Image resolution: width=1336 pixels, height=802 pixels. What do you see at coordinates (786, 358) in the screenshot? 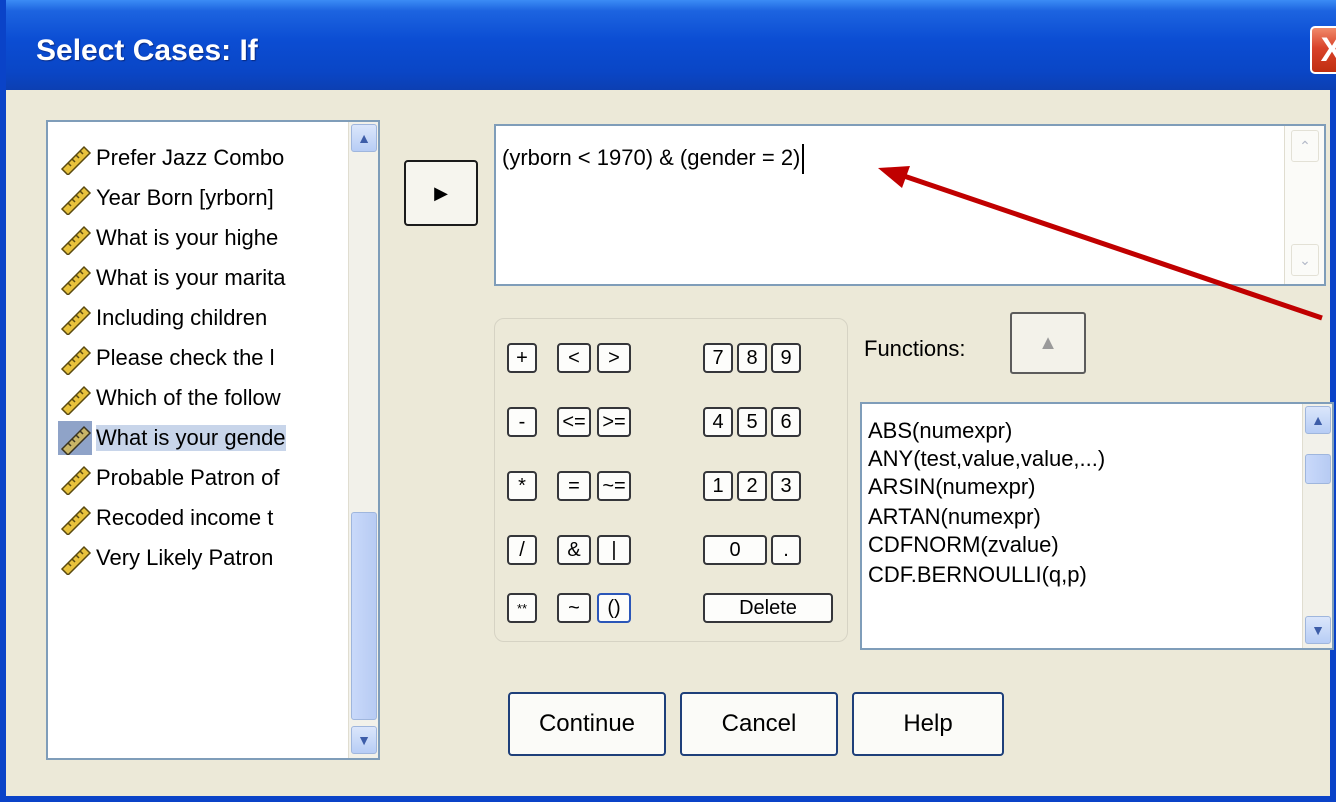
I see `key-9: 9` at bounding box center [786, 358].